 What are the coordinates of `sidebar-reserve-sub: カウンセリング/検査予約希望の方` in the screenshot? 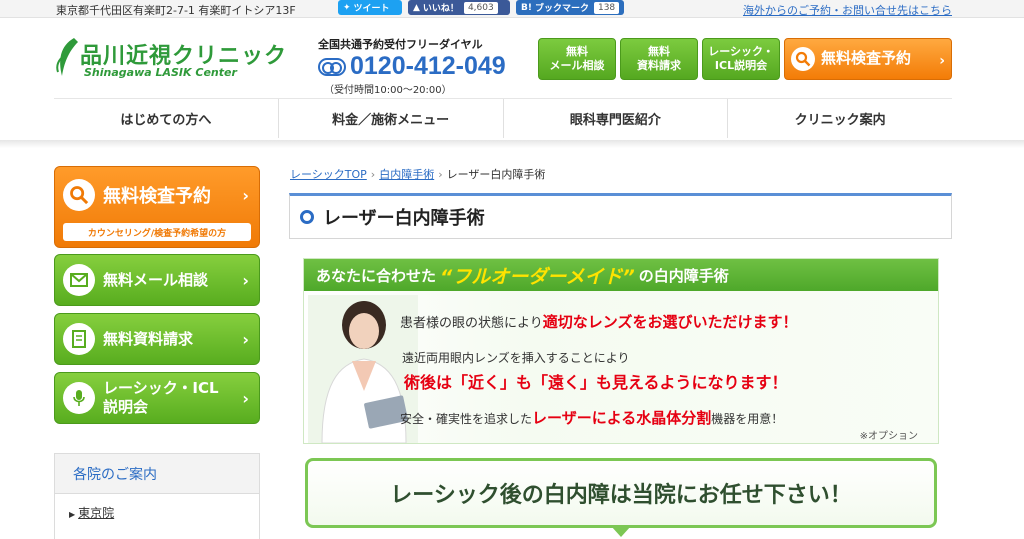 It's located at (157, 232).